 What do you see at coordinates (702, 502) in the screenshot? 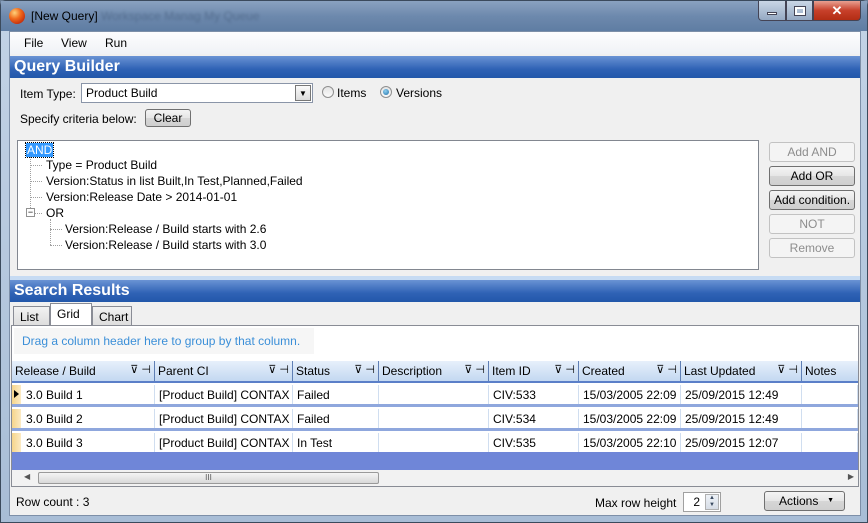
I see `max-row-height-spinner: 2 ▲ ▼` at bounding box center [702, 502].